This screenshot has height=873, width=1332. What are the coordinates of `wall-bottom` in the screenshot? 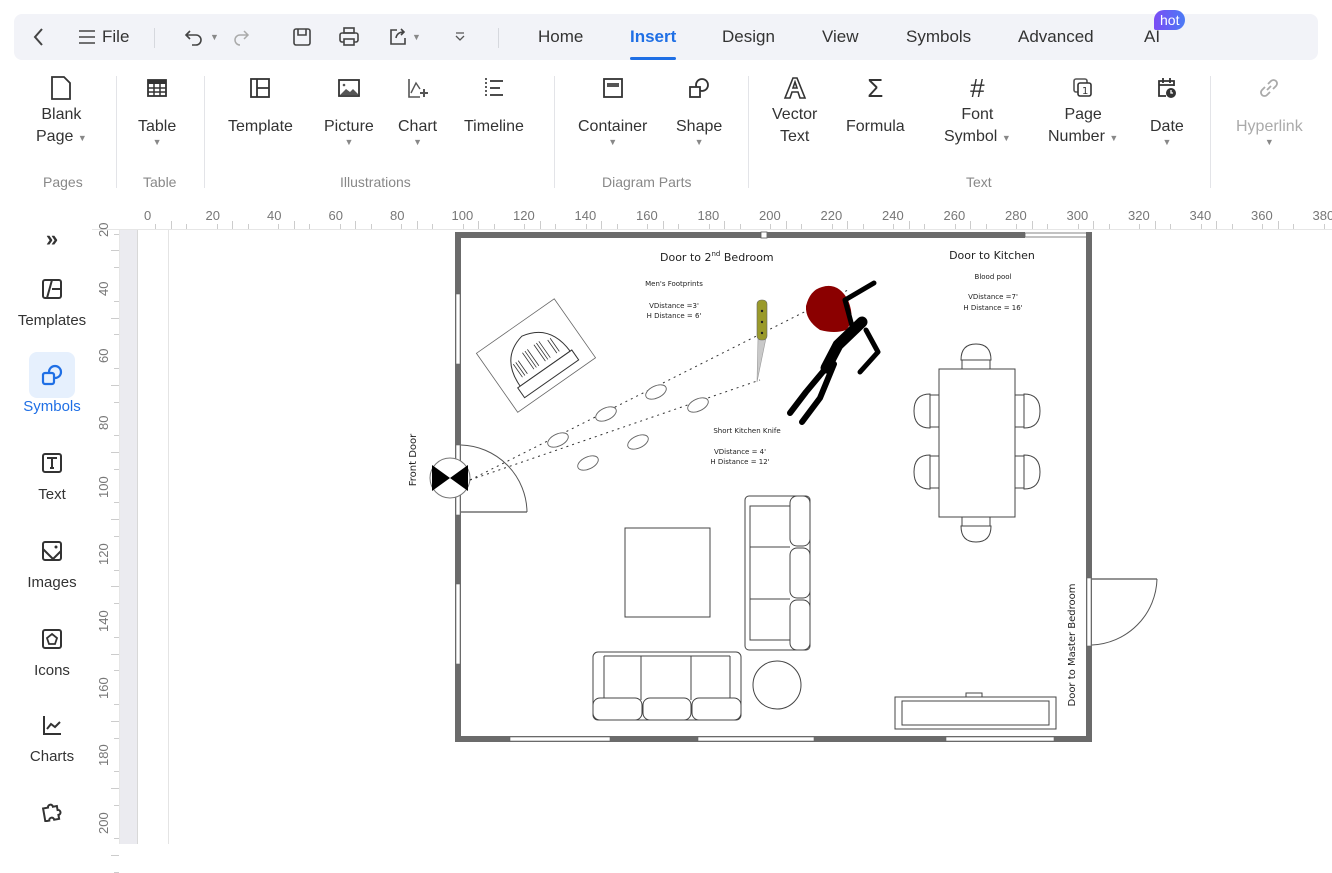 It's located at (773, 739).